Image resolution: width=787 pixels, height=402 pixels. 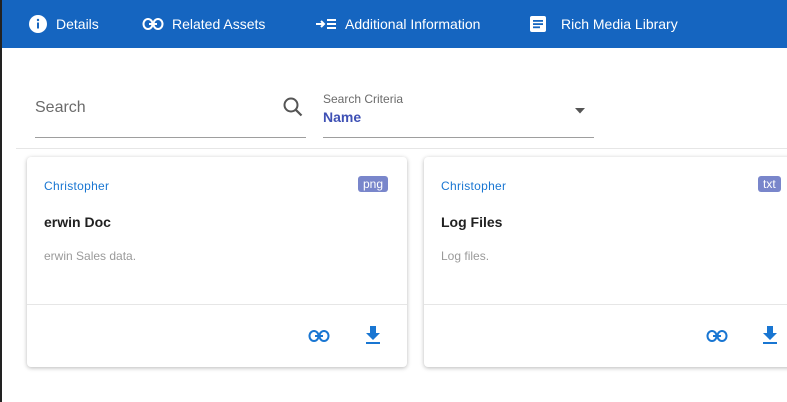 What do you see at coordinates (293, 109) in the screenshot?
I see `search-icon` at bounding box center [293, 109].